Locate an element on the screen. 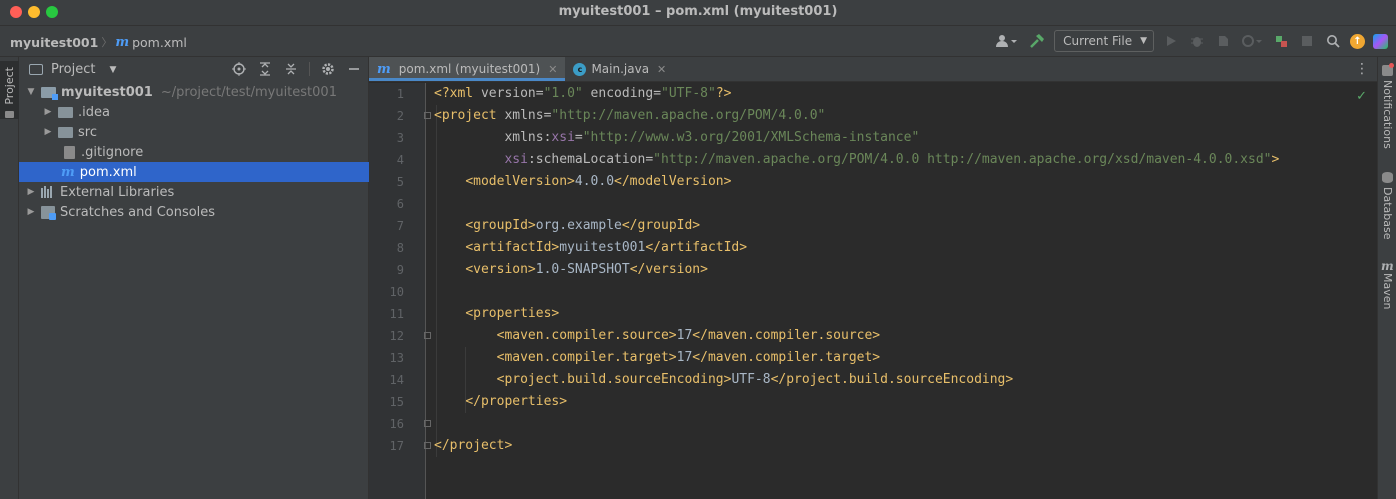  tree-item-path: ~/project/test/myuitest001 is located at coordinates (248, 92).